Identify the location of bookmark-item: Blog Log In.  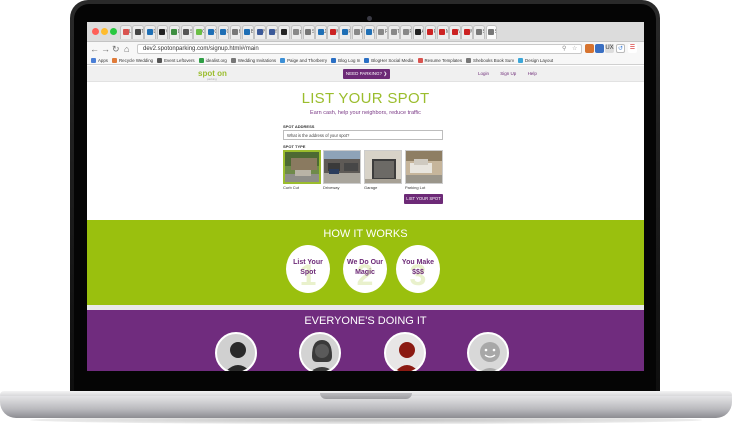
(345, 60).